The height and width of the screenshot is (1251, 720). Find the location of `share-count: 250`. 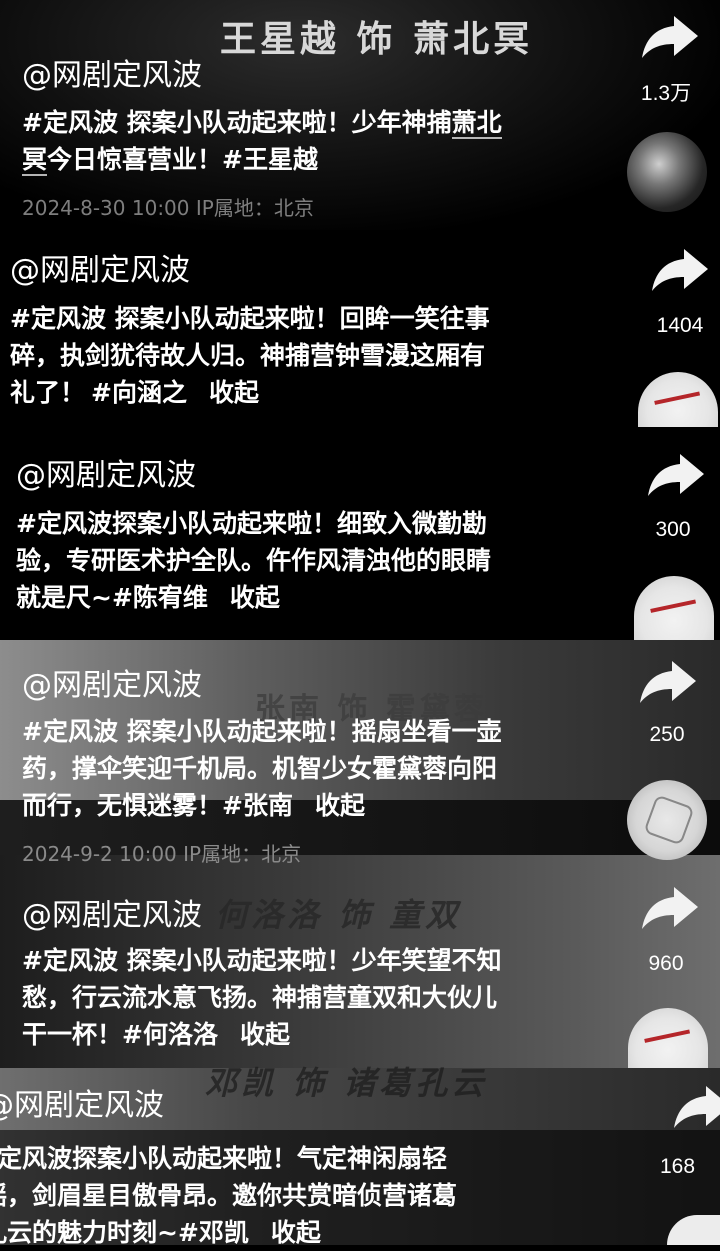

share-count: 250 is located at coordinates (667, 734).